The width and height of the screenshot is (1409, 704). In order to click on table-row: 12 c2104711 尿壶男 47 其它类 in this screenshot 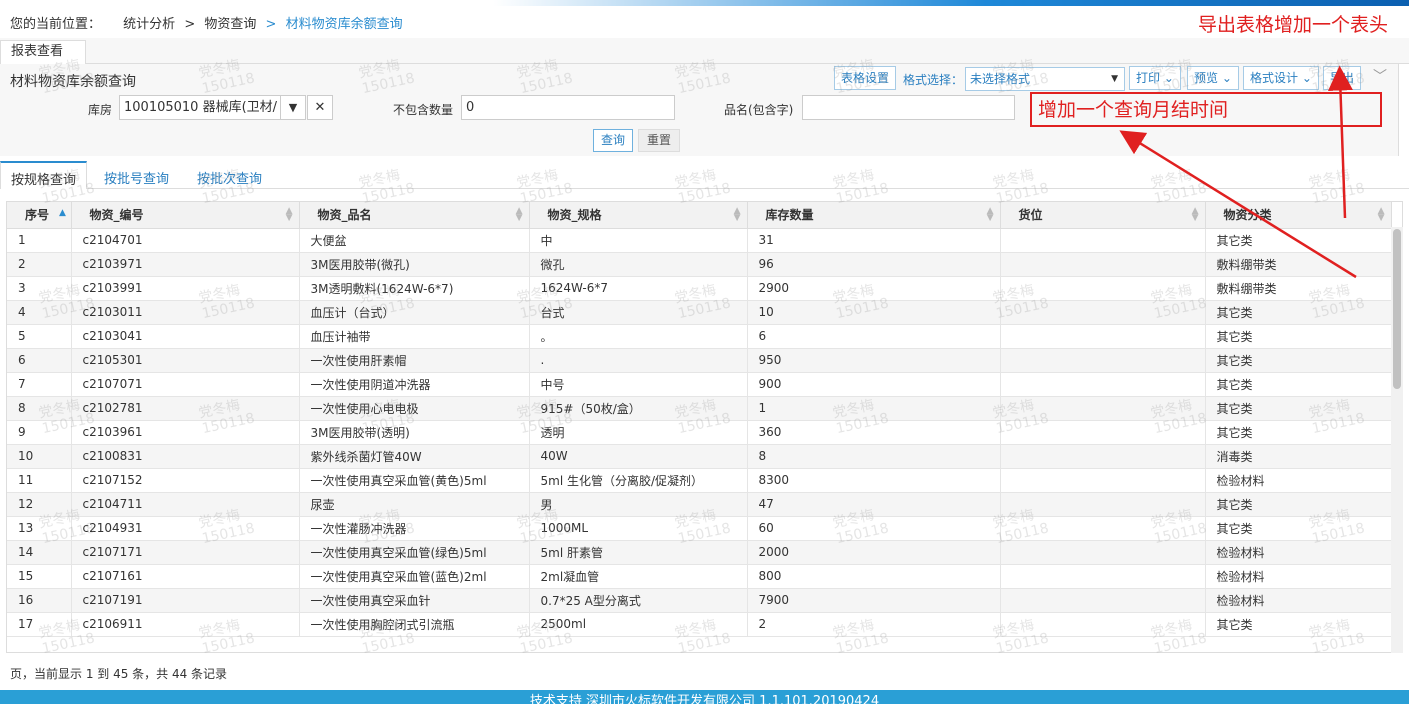, I will do `click(699, 504)`.